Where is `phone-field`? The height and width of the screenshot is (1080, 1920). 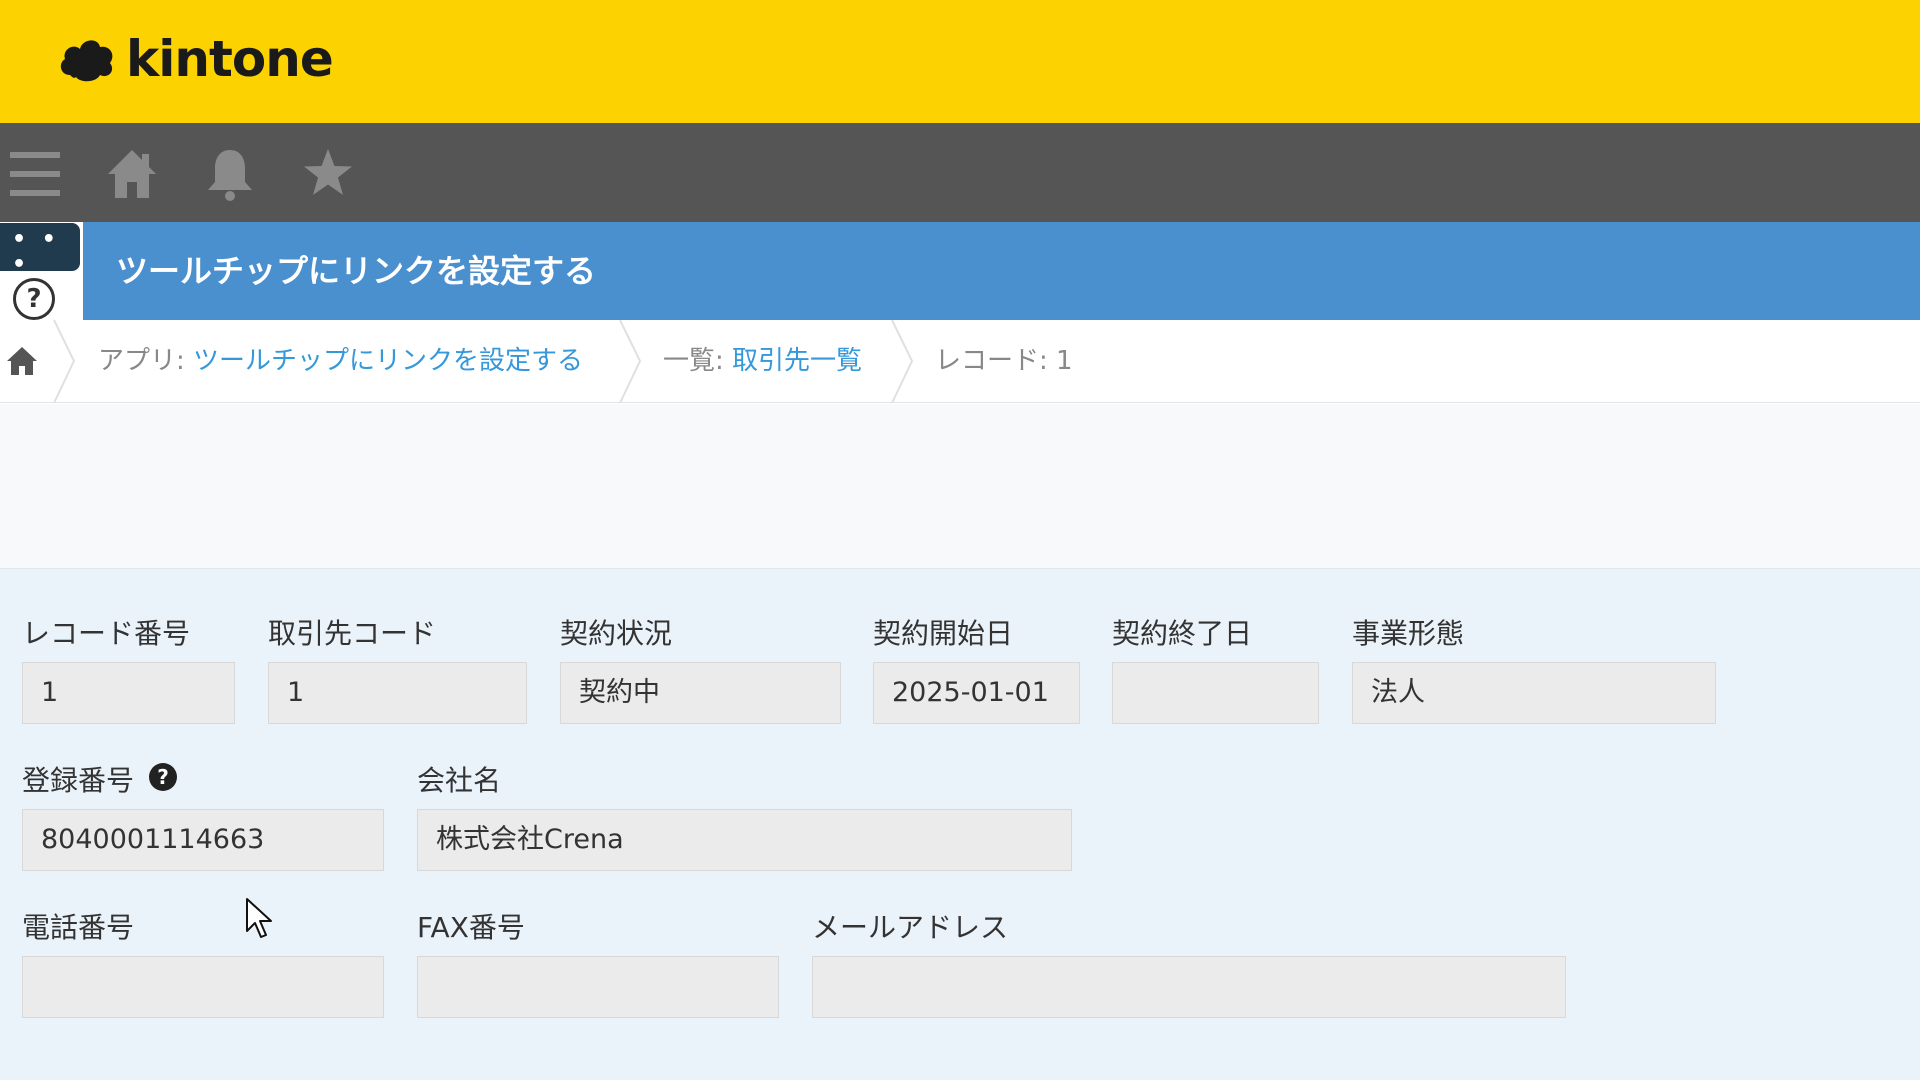
phone-field is located at coordinates (203, 987).